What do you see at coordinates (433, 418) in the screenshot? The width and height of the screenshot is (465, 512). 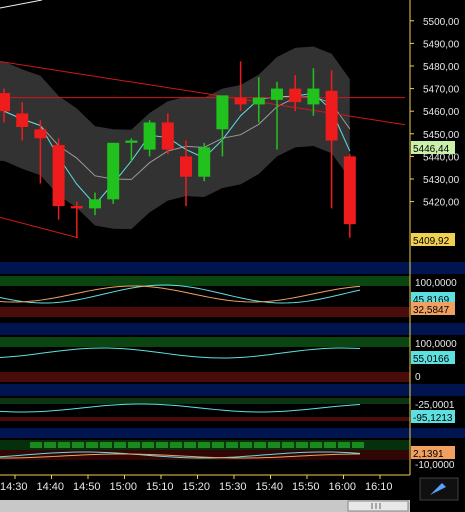 I see `ind3-value: -95,1213` at bounding box center [433, 418].